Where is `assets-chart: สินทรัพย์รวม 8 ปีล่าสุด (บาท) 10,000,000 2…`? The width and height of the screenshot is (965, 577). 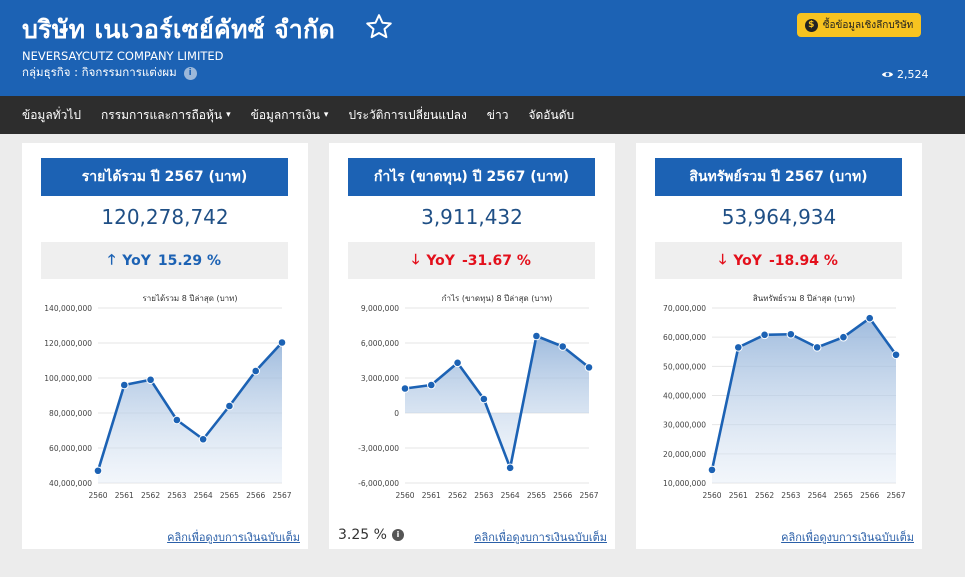 assets-chart: สินทรัพย์รวม 8 ปีล่าสุด (บาท) 10,000,000 2… is located at coordinates (784, 396).